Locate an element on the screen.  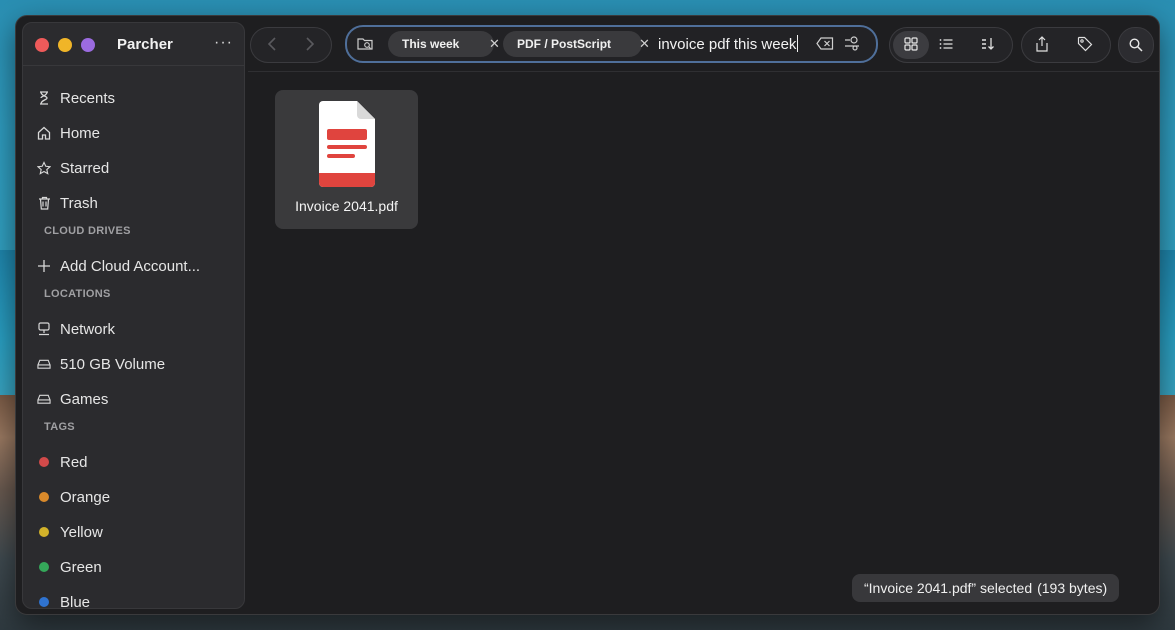
home-icon is located at coordinates (44, 133).